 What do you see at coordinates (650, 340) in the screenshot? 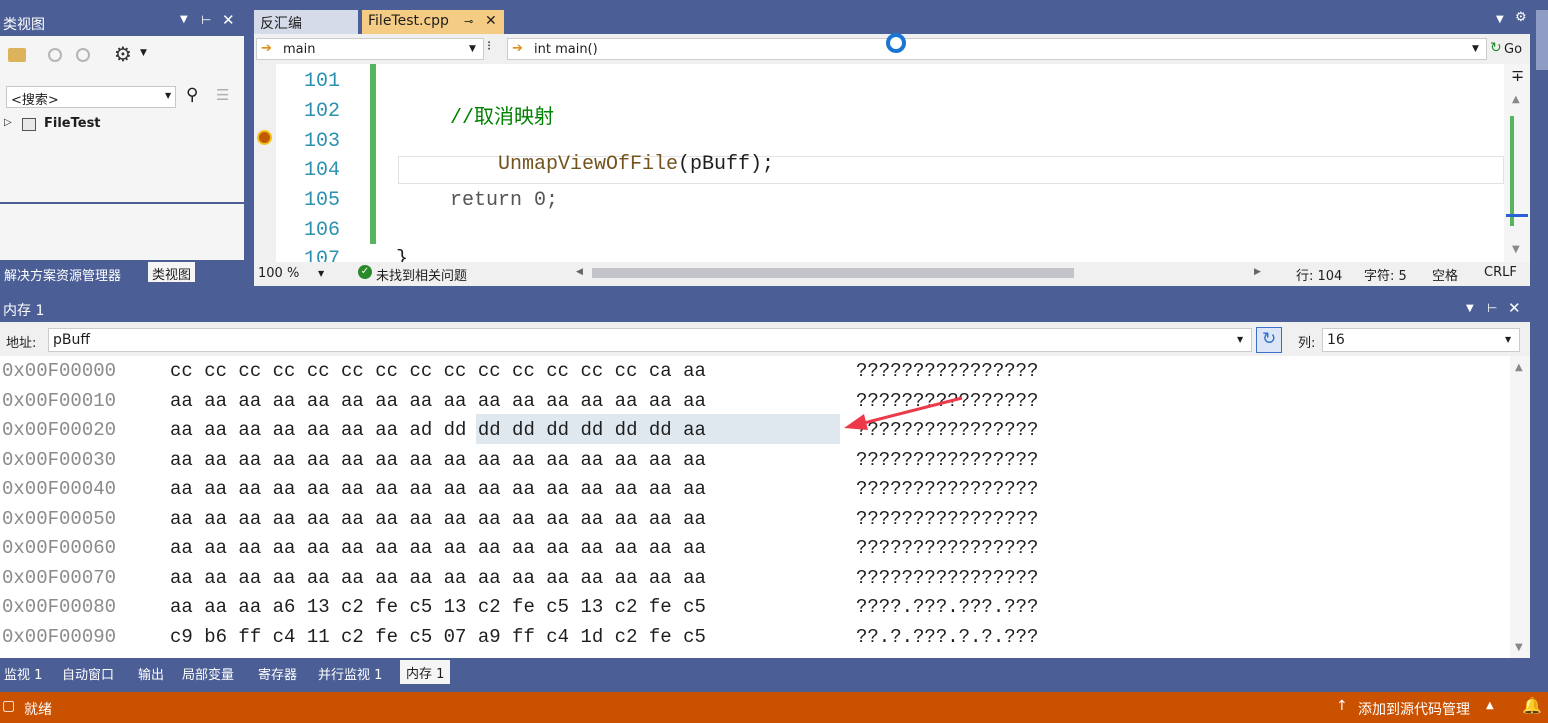
I see `address-input: pBuff ▼` at bounding box center [650, 340].